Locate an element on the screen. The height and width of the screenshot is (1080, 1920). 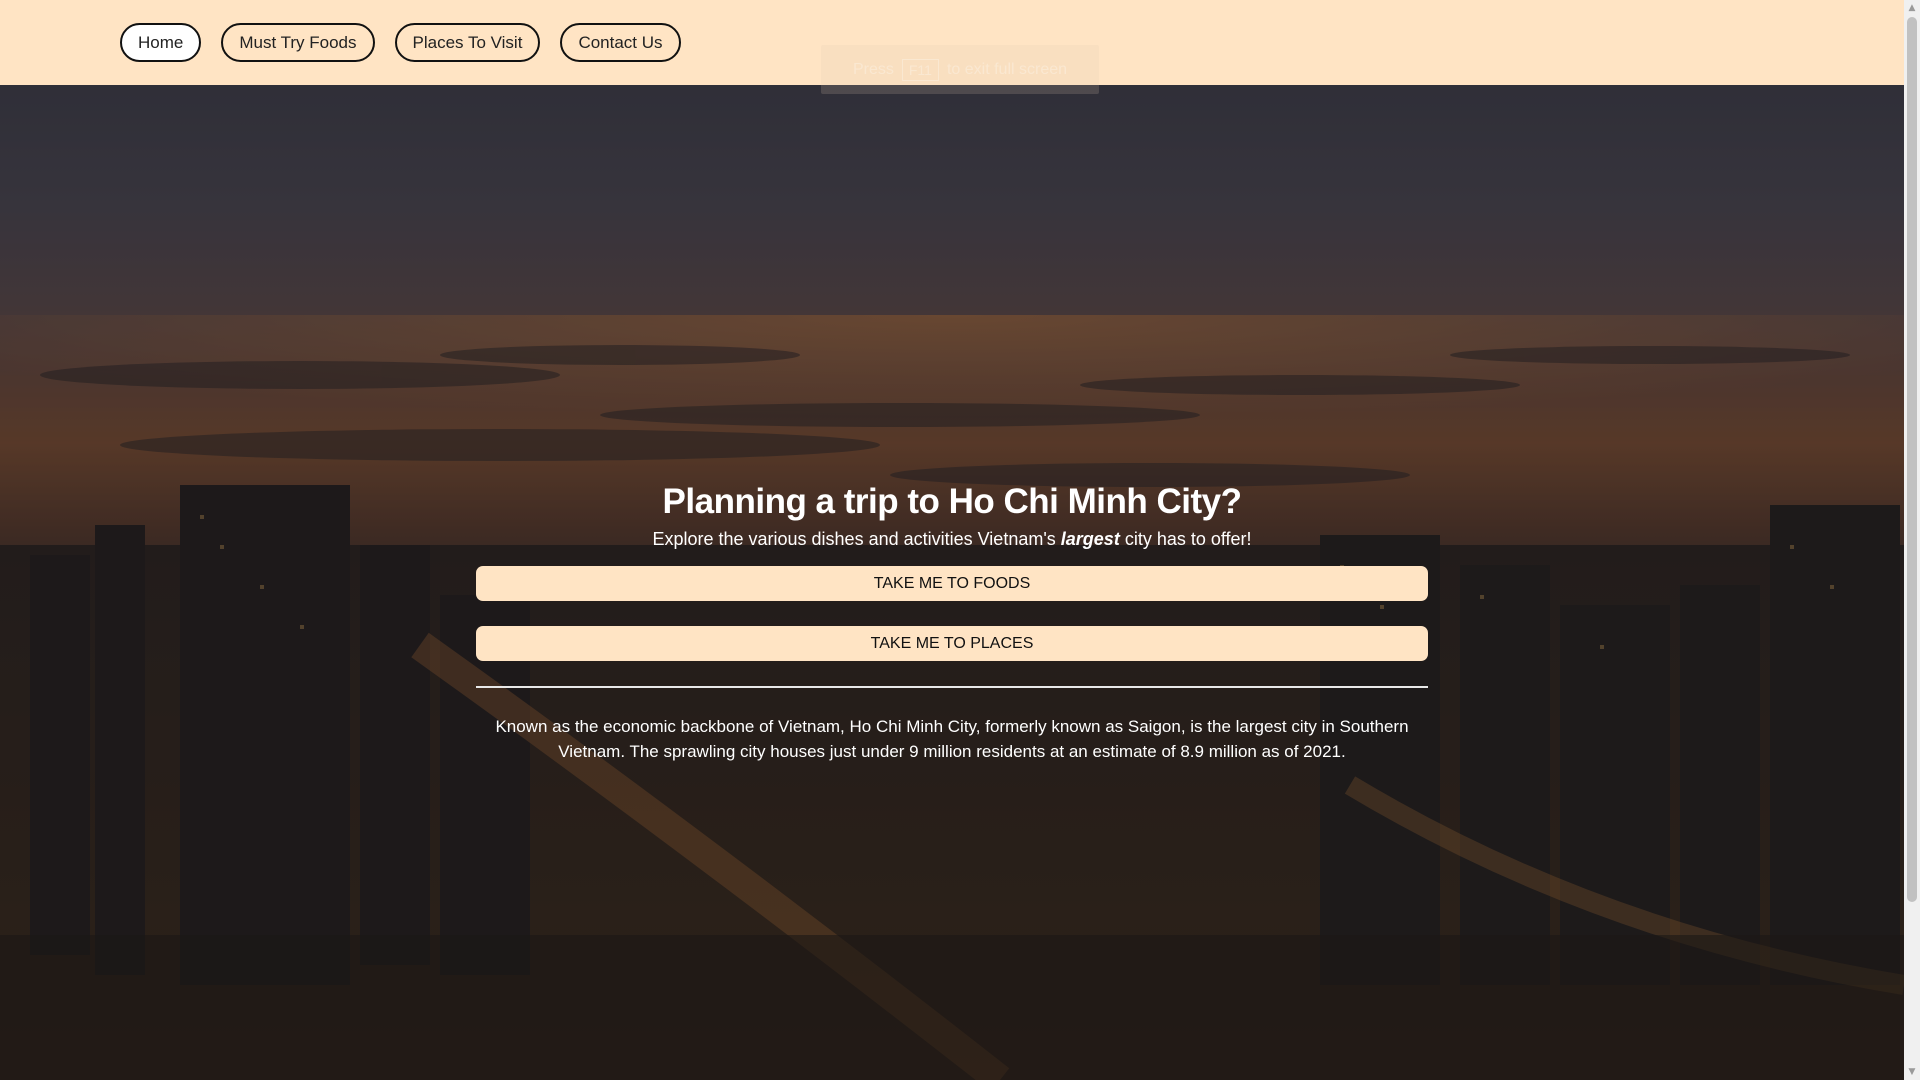
subtitle-emphasis: largest is located at coordinates (1090, 539).